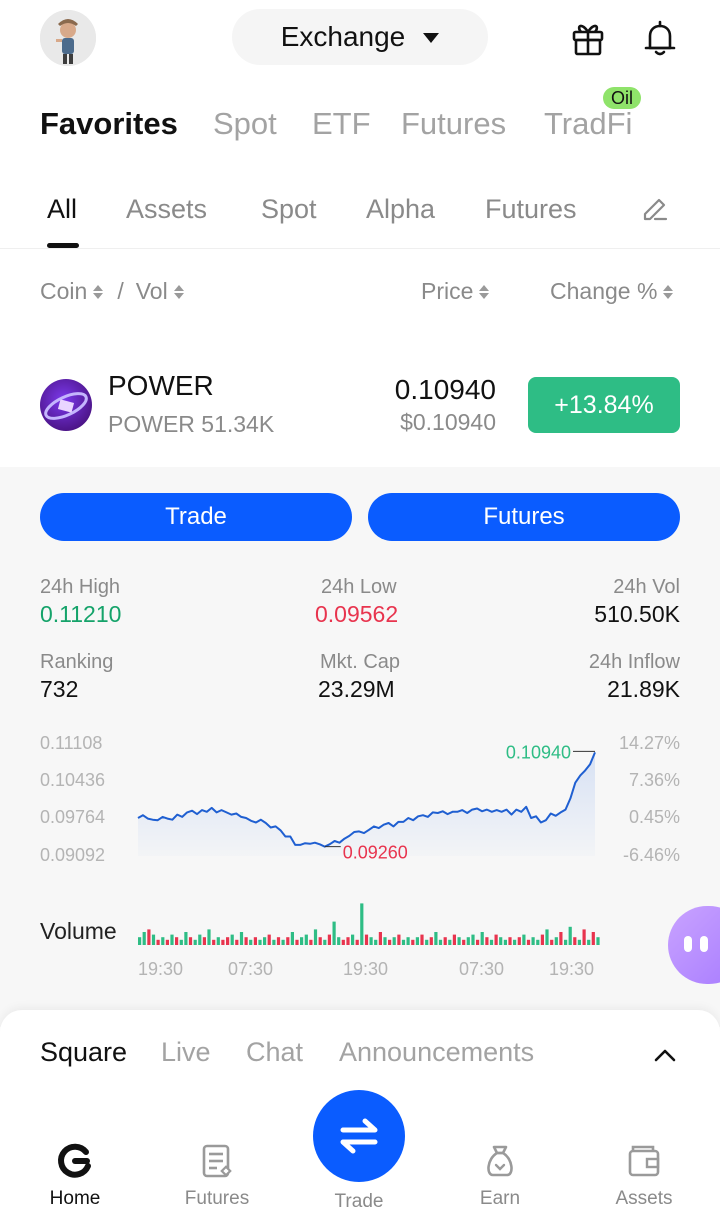 The height and width of the screenshot is (1225, 720). What do you see at coordinates (634, 662) in the screenshot?
I see `inflow-label: 24h Inflow` at bounding box center [634, 662].